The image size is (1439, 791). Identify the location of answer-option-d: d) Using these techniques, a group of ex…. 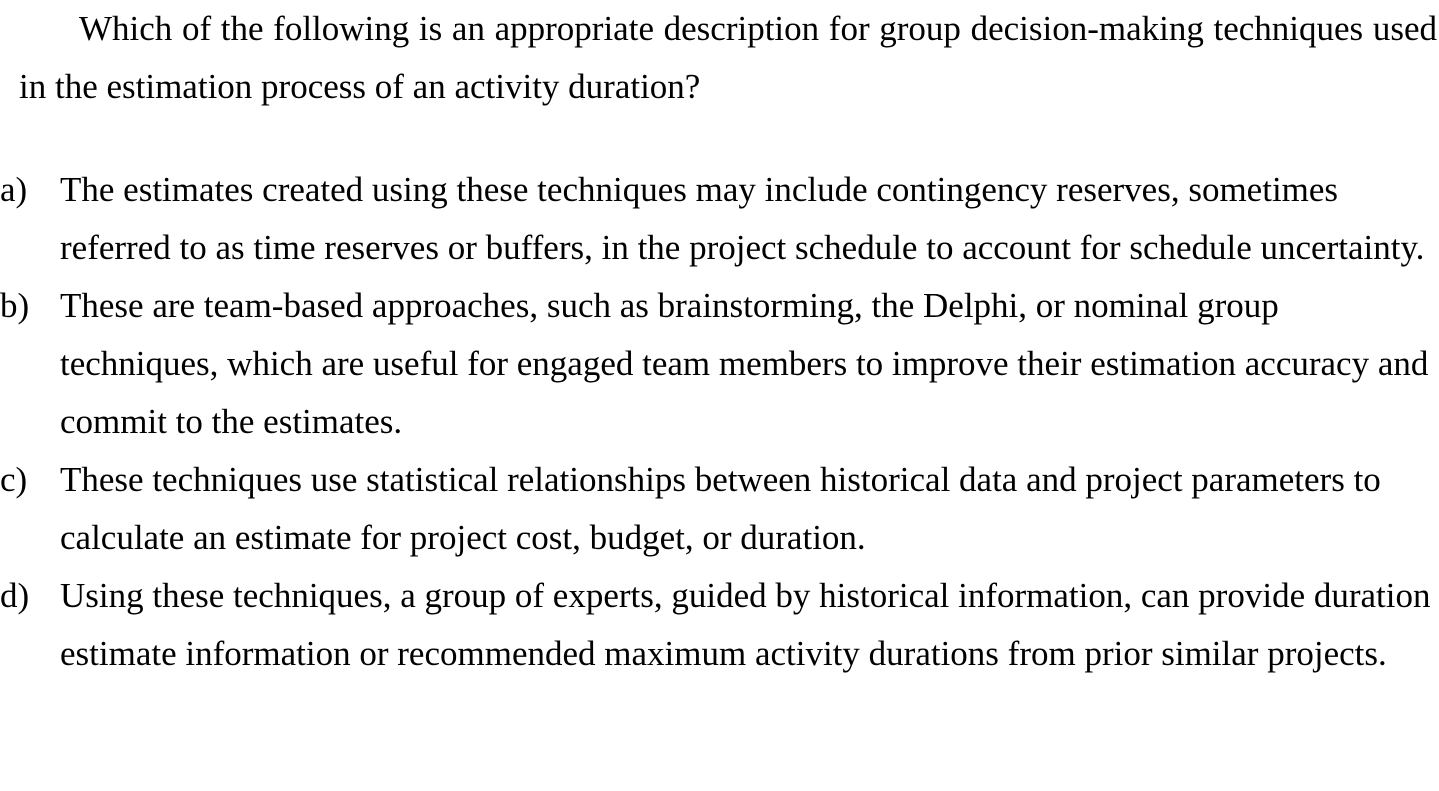
(719, 625).